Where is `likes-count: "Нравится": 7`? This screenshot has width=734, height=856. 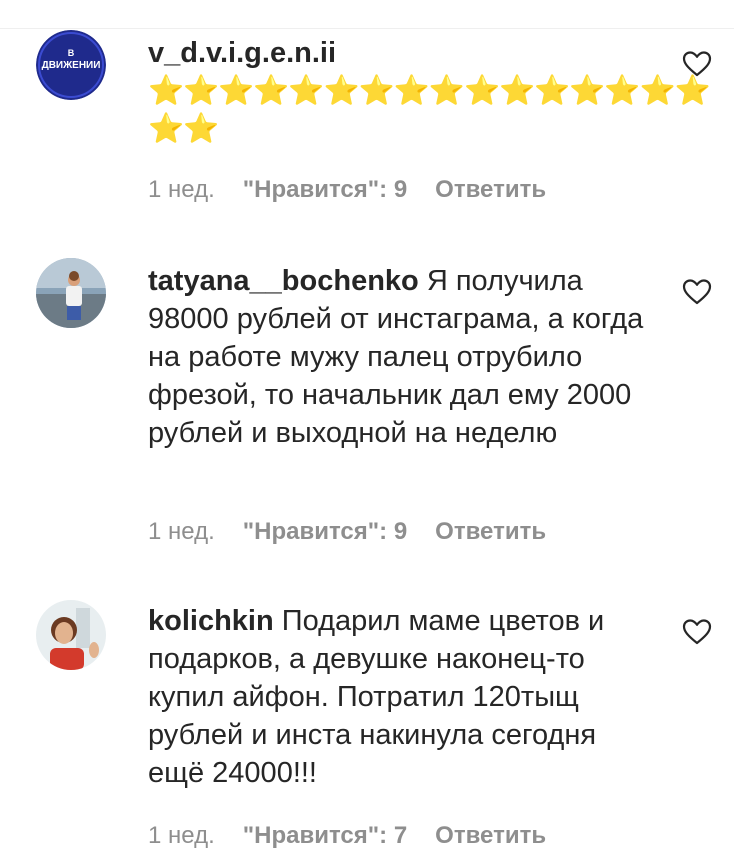 likes-count: "Нравится": 7 is located at coordinates (325, 836).